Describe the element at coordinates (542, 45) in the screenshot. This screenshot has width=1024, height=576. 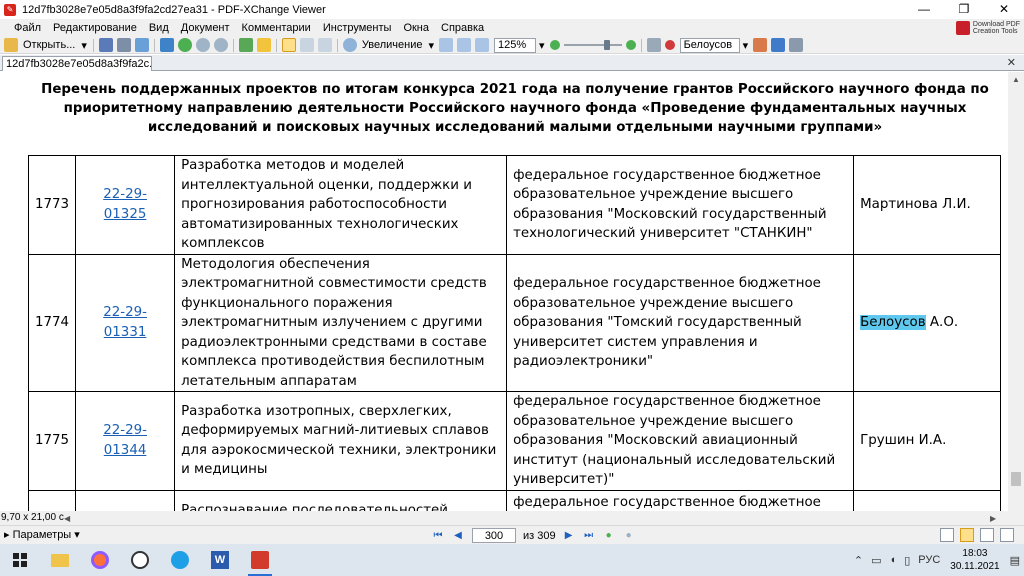
I see `zoom-level-dropdown-icon: ▾` at that location.